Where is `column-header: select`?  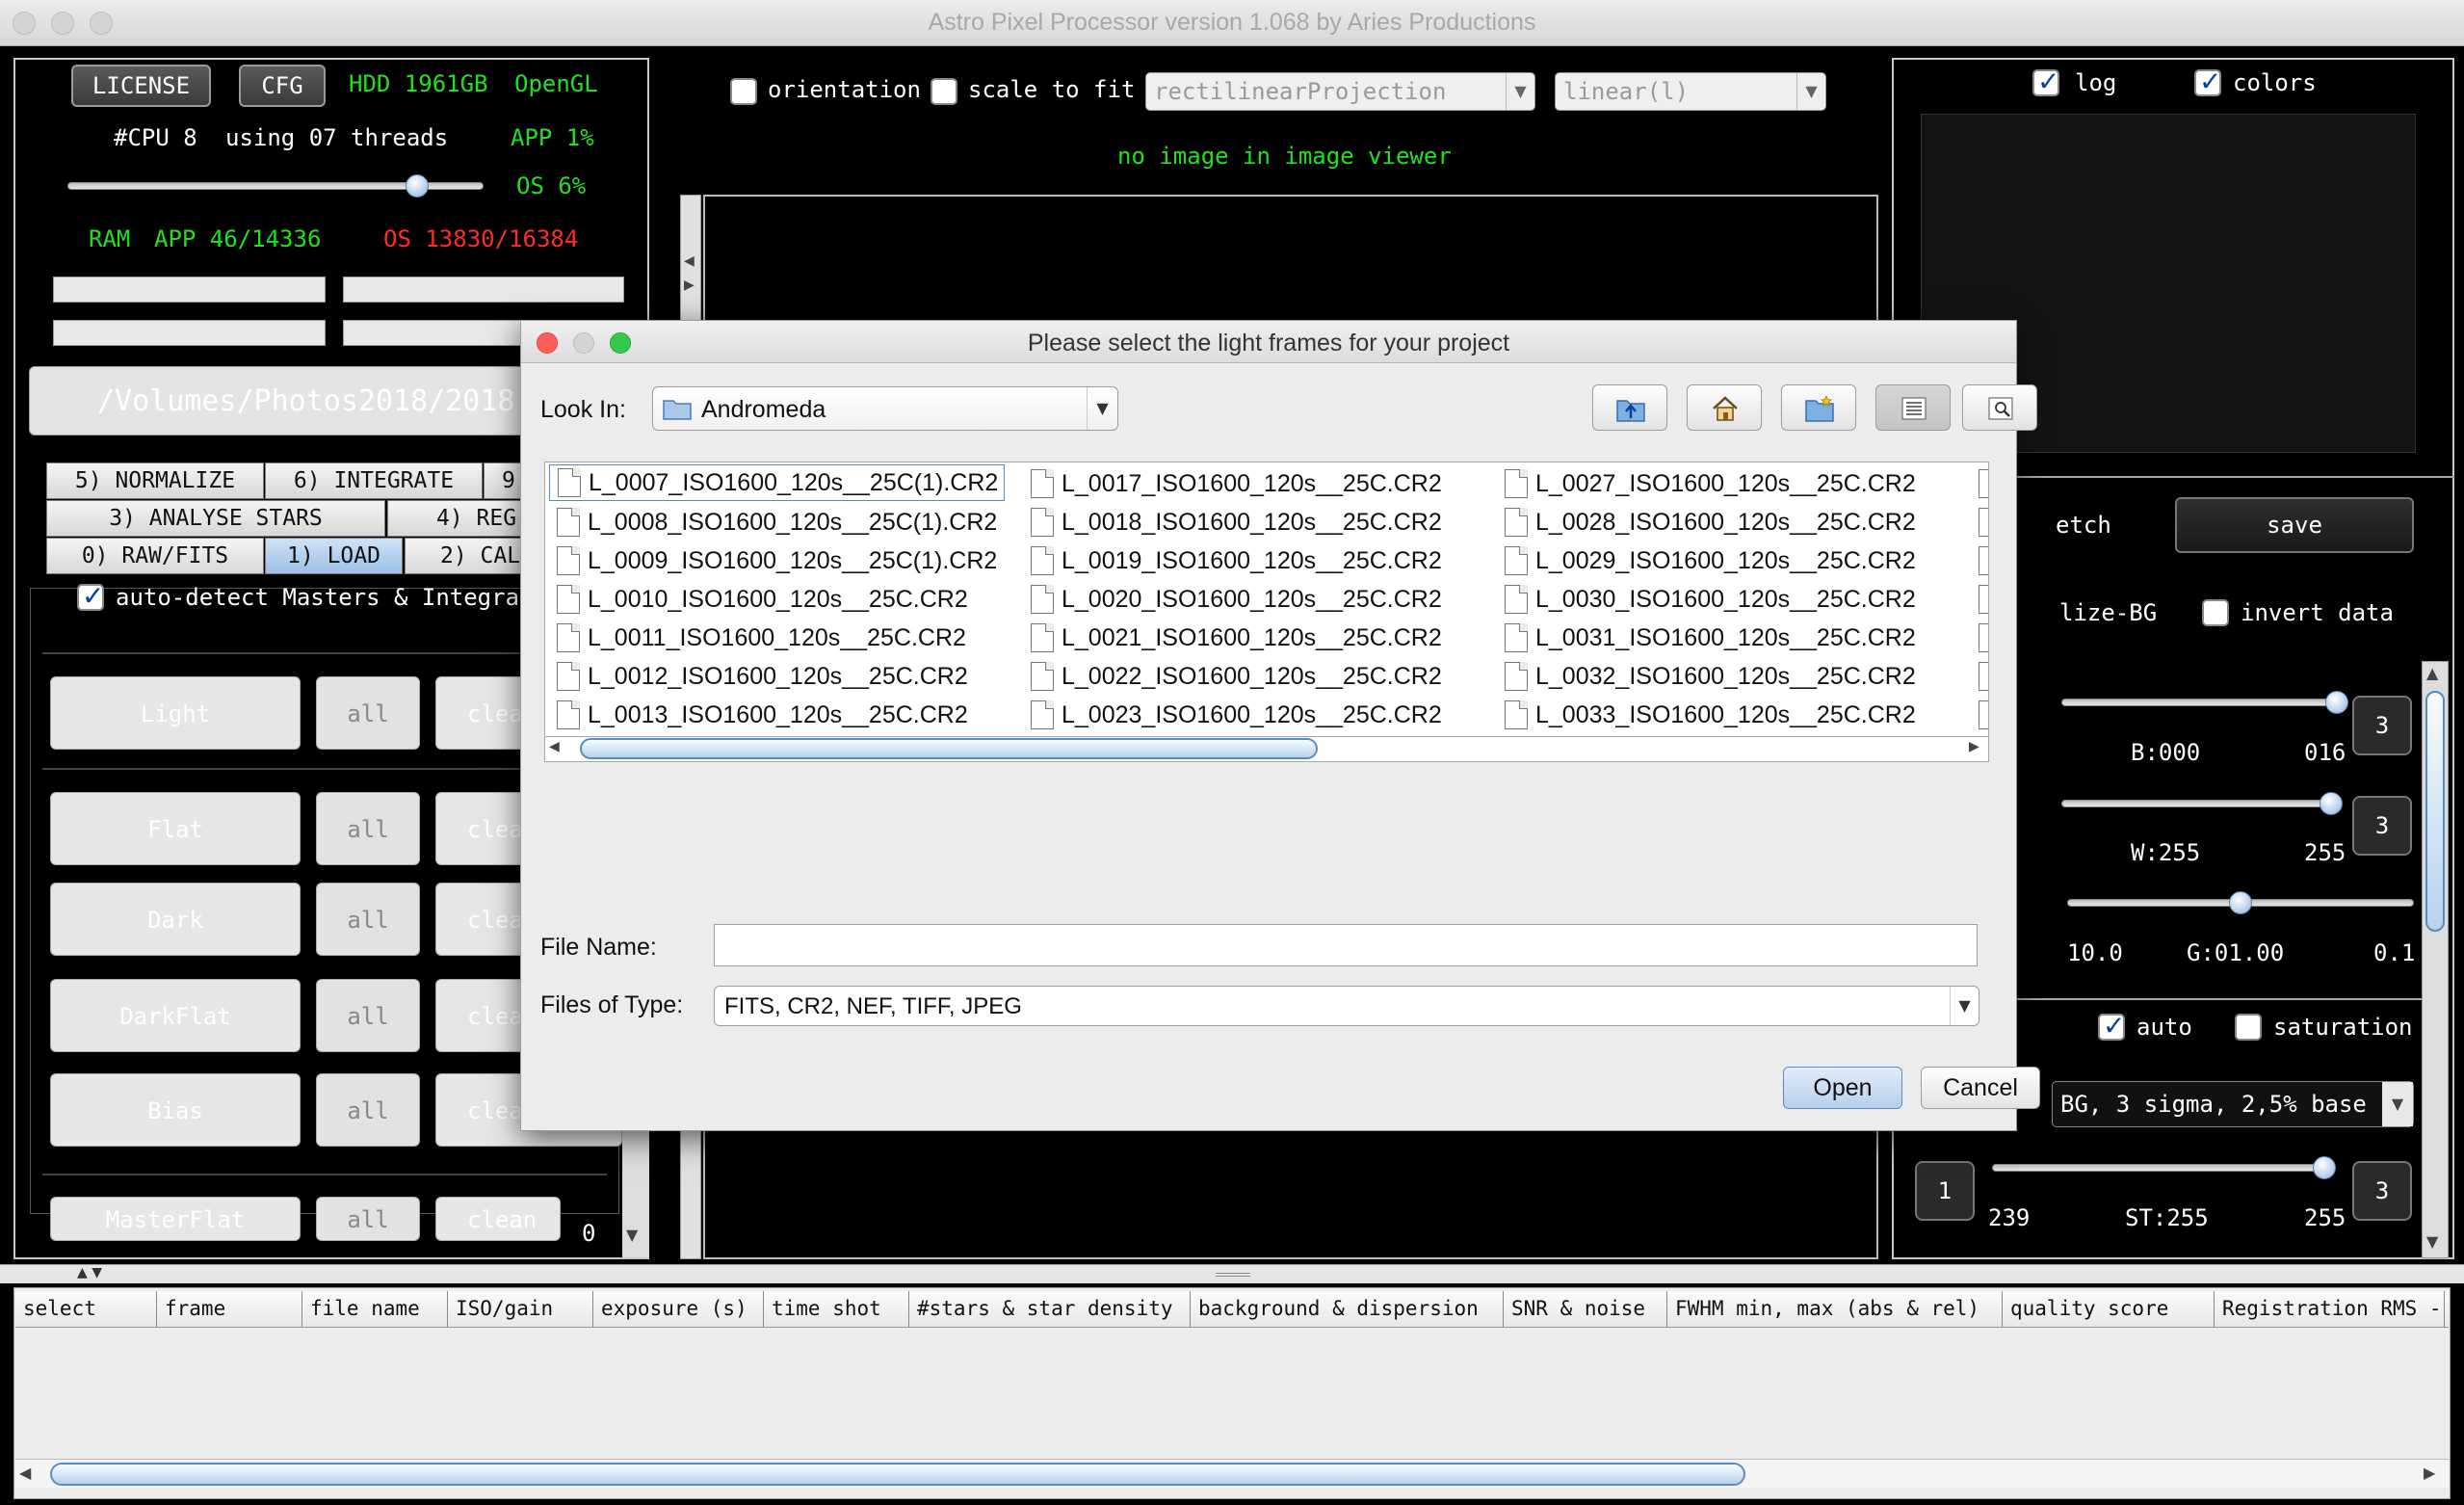
column-header: select is located at coordinates (86, 1310).